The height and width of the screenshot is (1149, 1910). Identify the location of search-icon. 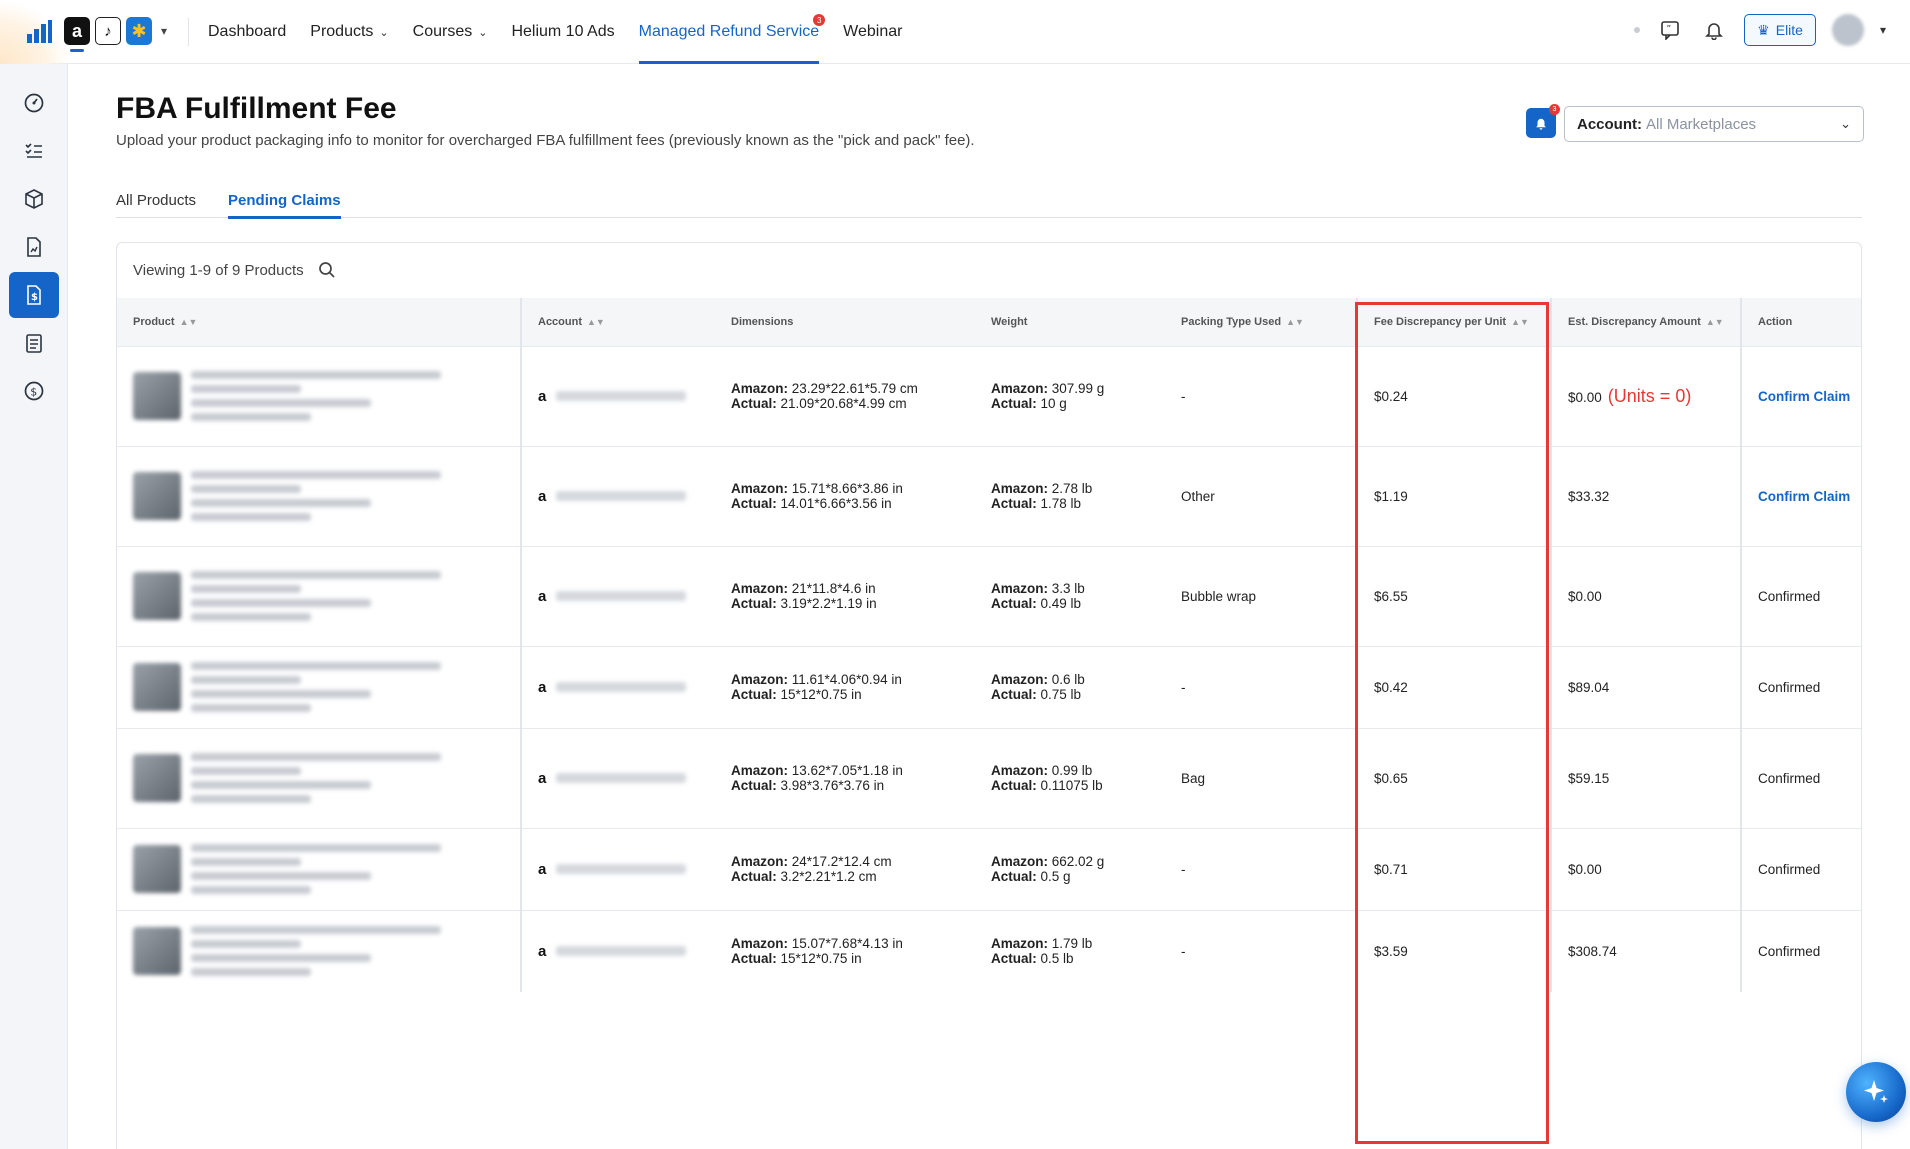
(327, 270).